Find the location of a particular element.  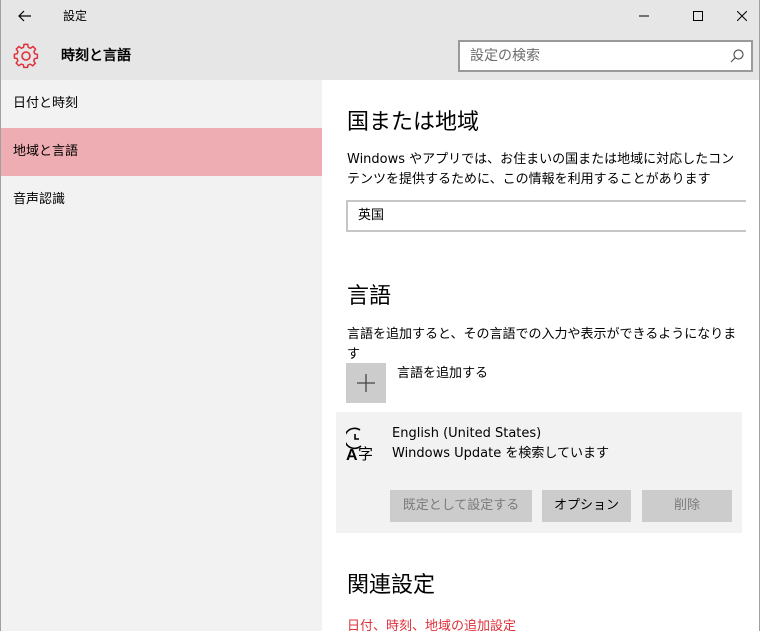

back-button is located at coordinates (25, 16).